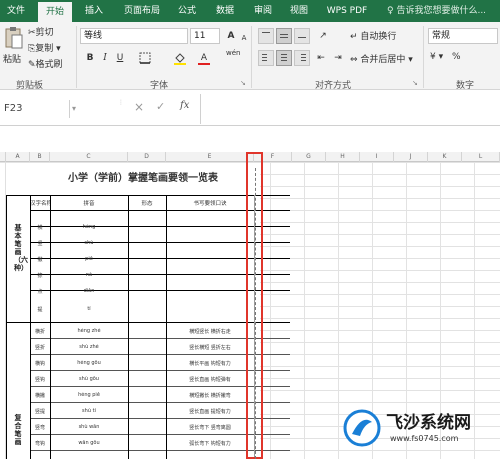  Describe the element at coordinates (89, 275) in the screenshot. I see `table-cell: nà` at that location.